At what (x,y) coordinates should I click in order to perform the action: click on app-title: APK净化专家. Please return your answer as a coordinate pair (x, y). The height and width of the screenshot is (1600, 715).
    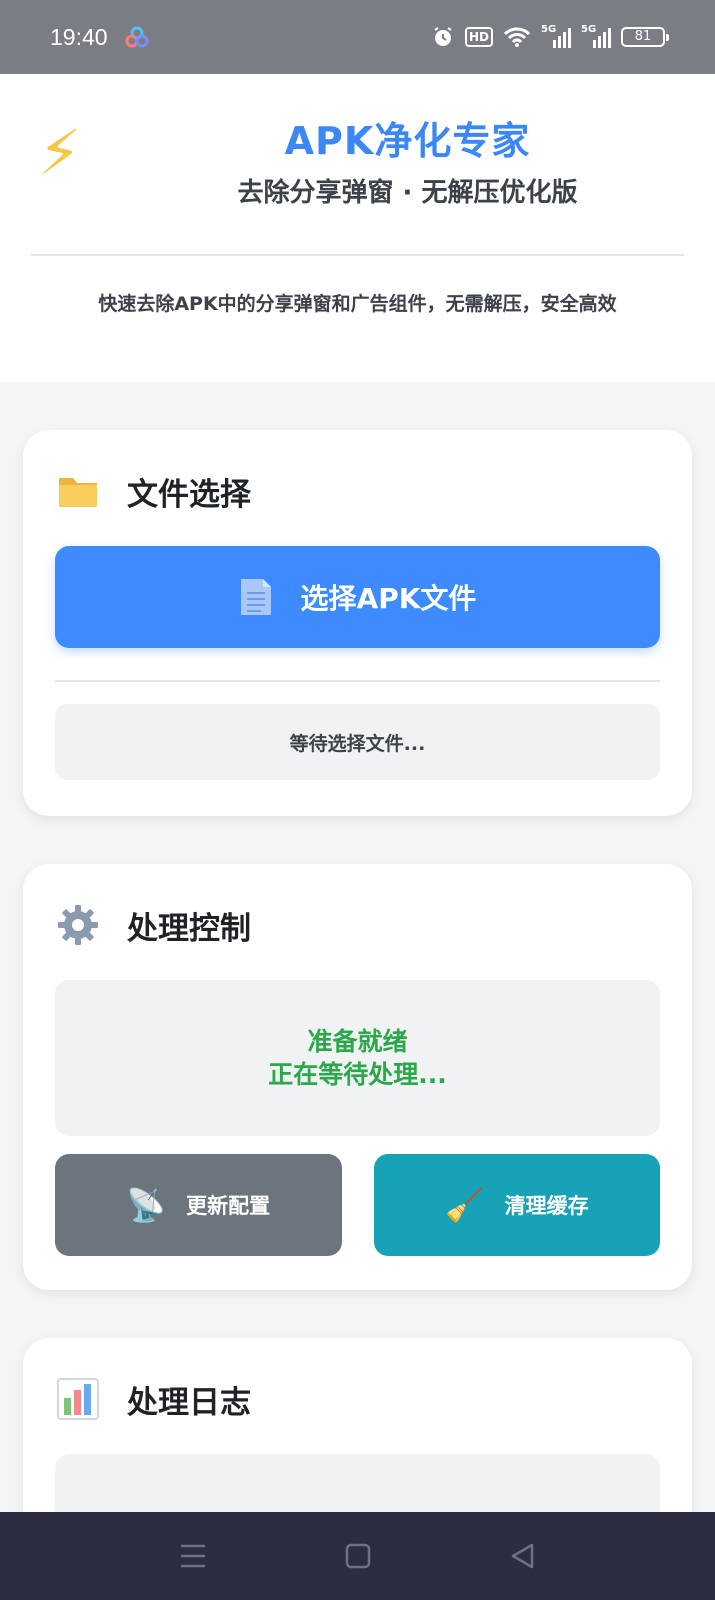
    Looking at the image, I should click on (407, 141).